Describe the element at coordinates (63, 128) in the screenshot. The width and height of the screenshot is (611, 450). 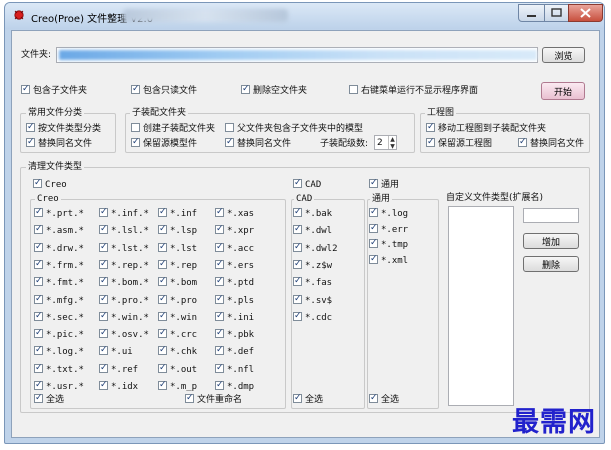
I see `classify-by-type-checkbox: 按文件类型分类` at that location.